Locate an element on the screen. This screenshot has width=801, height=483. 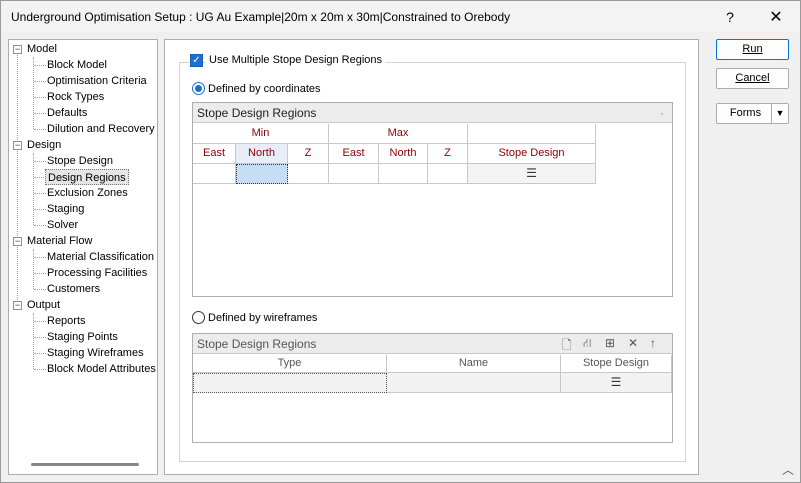
collapse-output-icon: − is located at coordinates (17, 305).